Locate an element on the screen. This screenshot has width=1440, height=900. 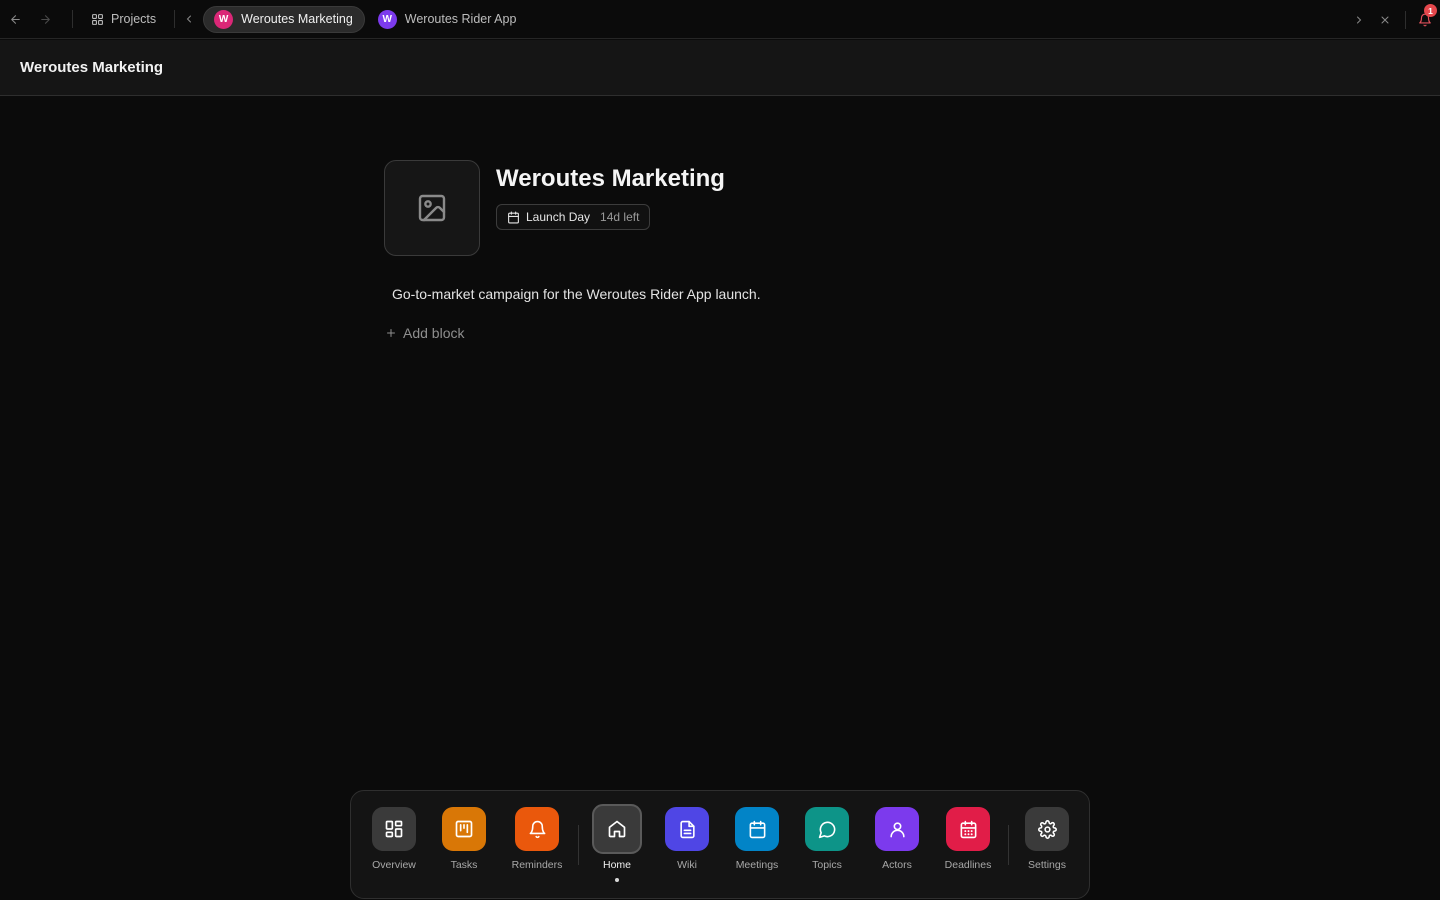
dock-label: Wiki is located at coordinates (687, 865).